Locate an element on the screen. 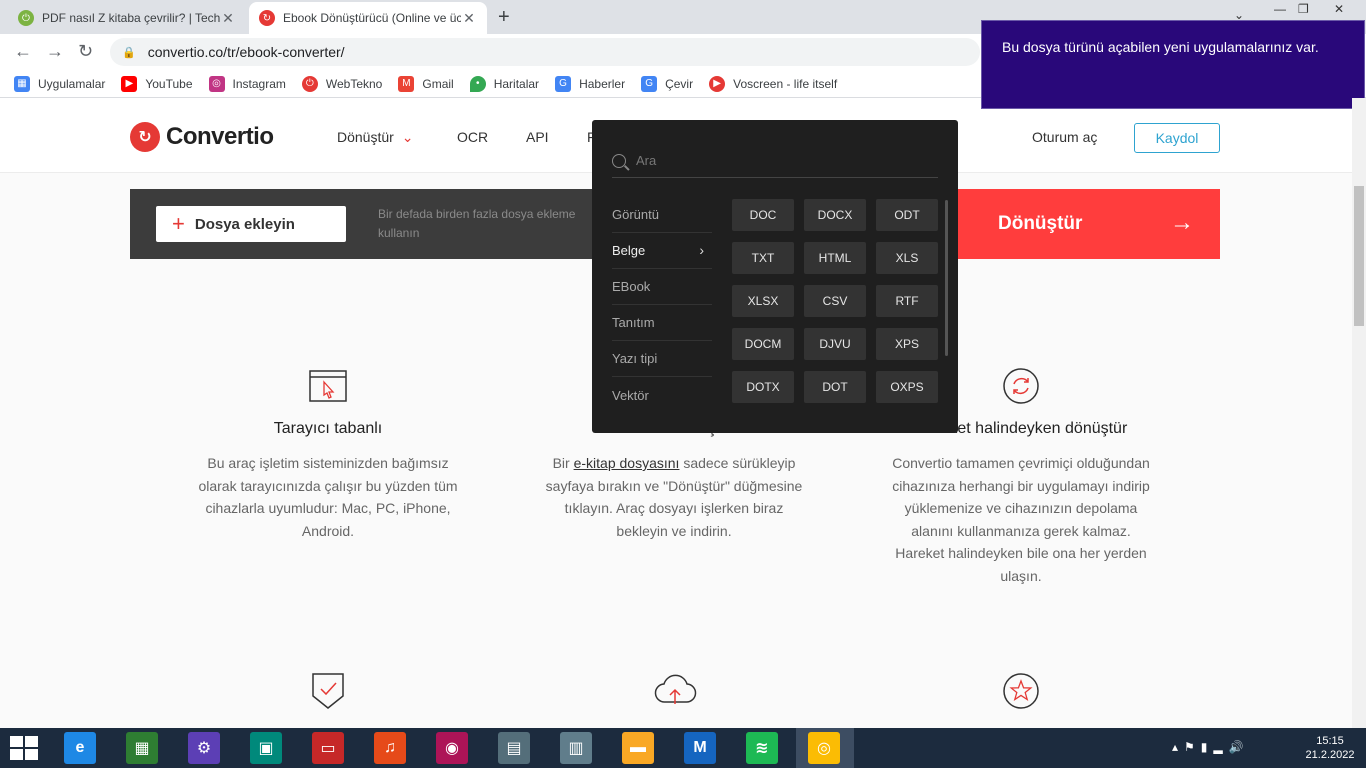 The width and height of the screenshot is (1366, 768). chrome-icon: ◎ is located at coordinates (824, 748).